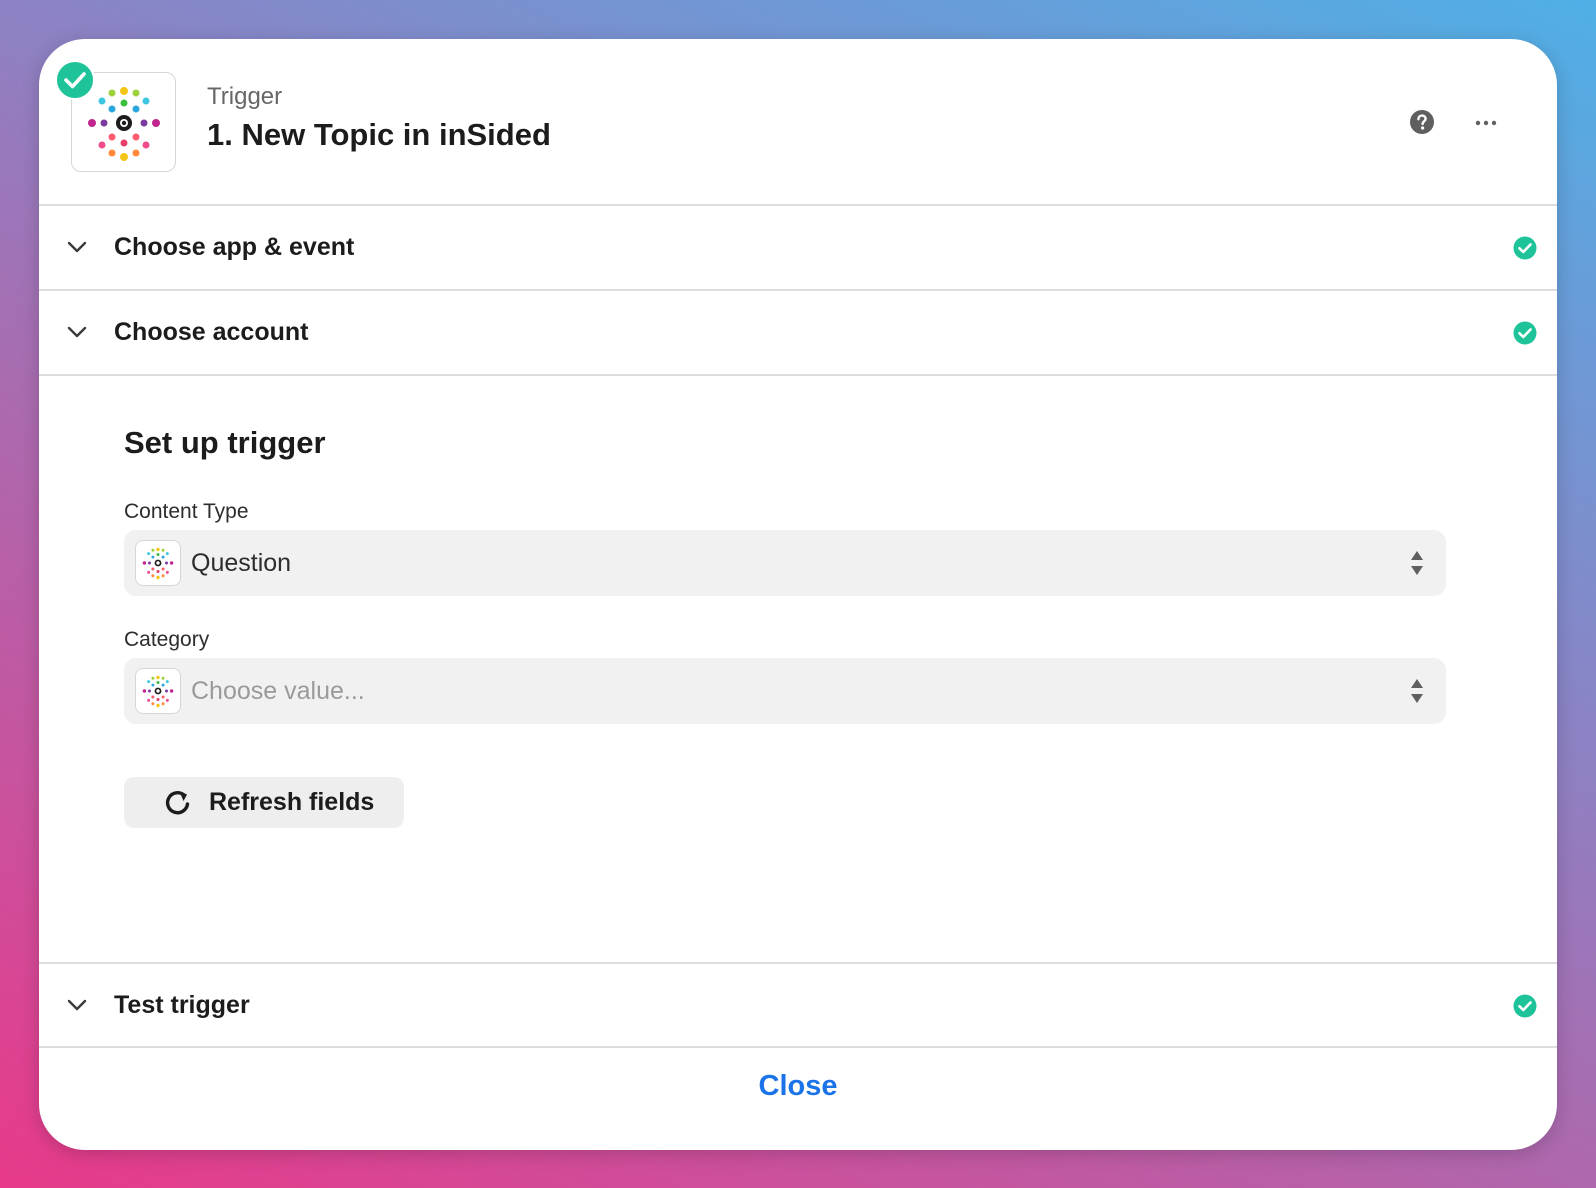 The width and height of the screenshot is (1596, 1188). I want to click on step-title: 1. New Topic in inSided, so click(379, 134).